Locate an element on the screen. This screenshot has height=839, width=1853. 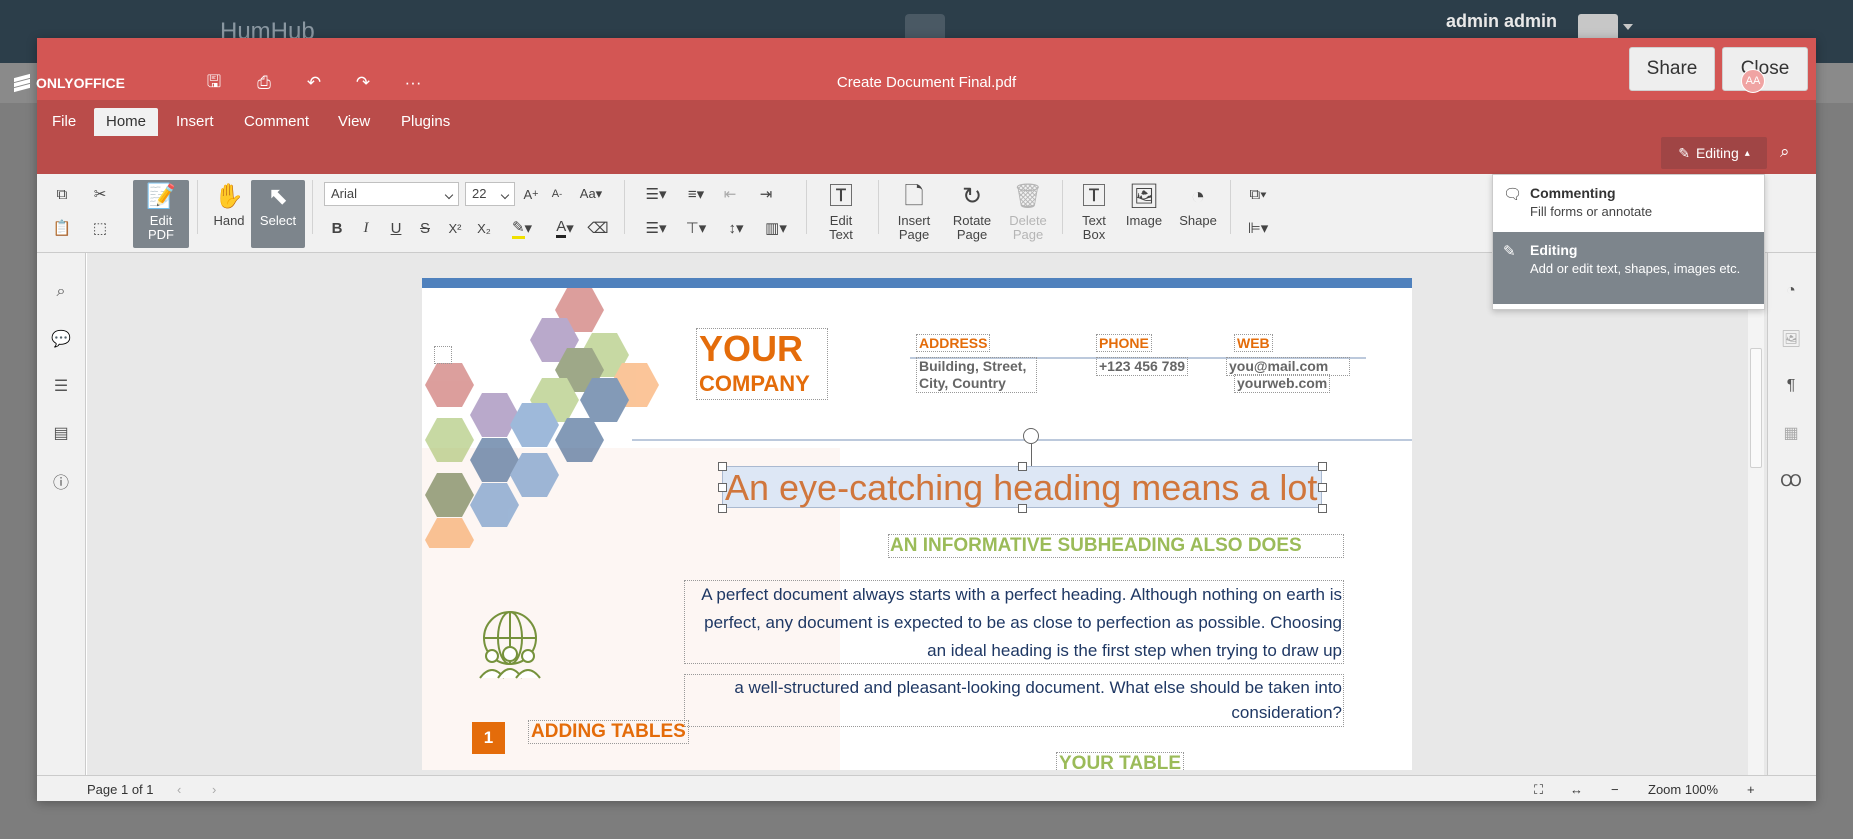
align-objects-icon: ⊫▾ is located at coordinates (1258, 228).